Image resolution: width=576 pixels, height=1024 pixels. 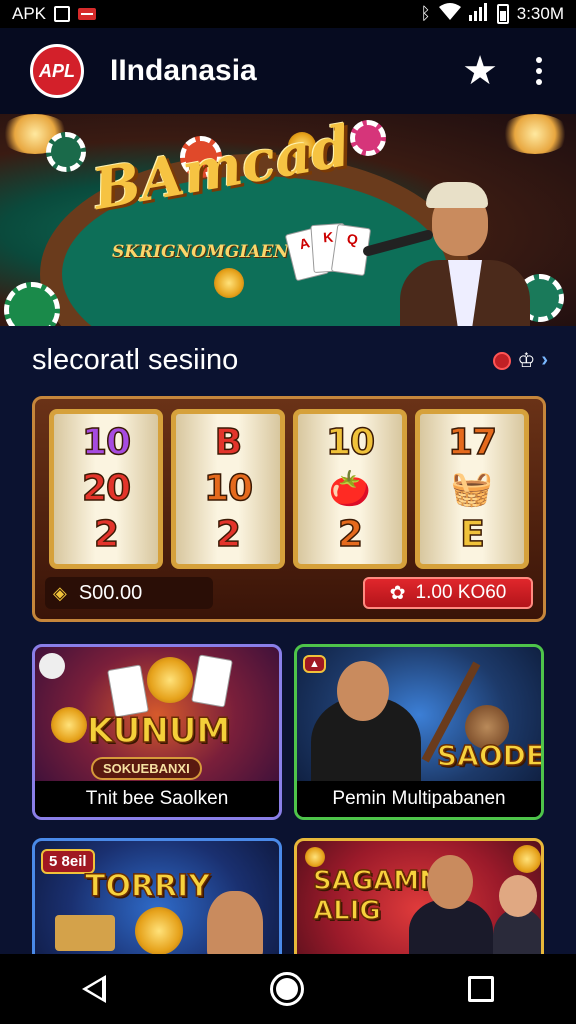 What do you see at coordinates (328, 253) in the screenshot?
I see `playing-cards-icon: A K Q` at bounding box center [328, 253].